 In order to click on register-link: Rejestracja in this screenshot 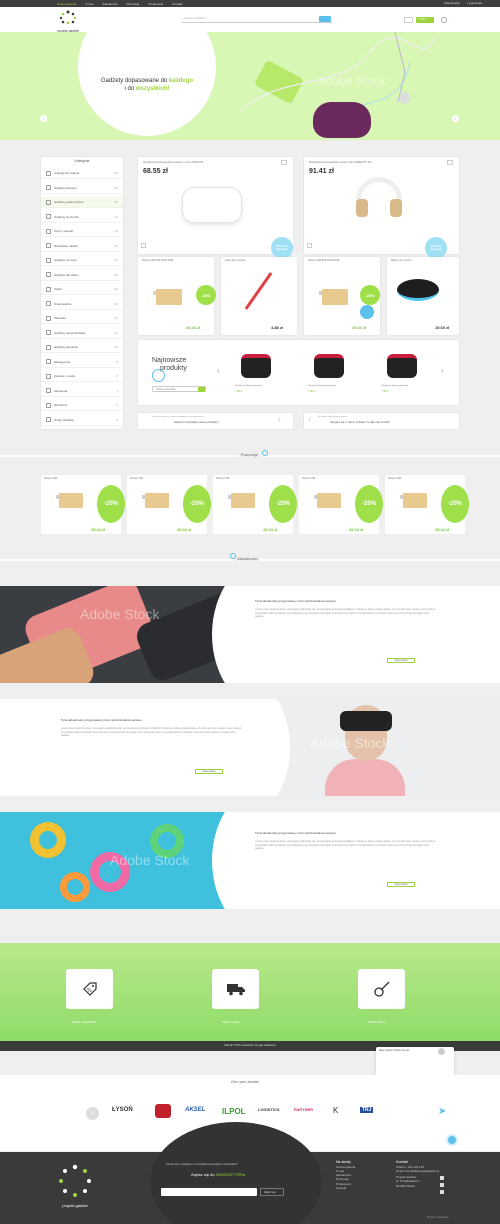, I will do `click(451, 3)`.